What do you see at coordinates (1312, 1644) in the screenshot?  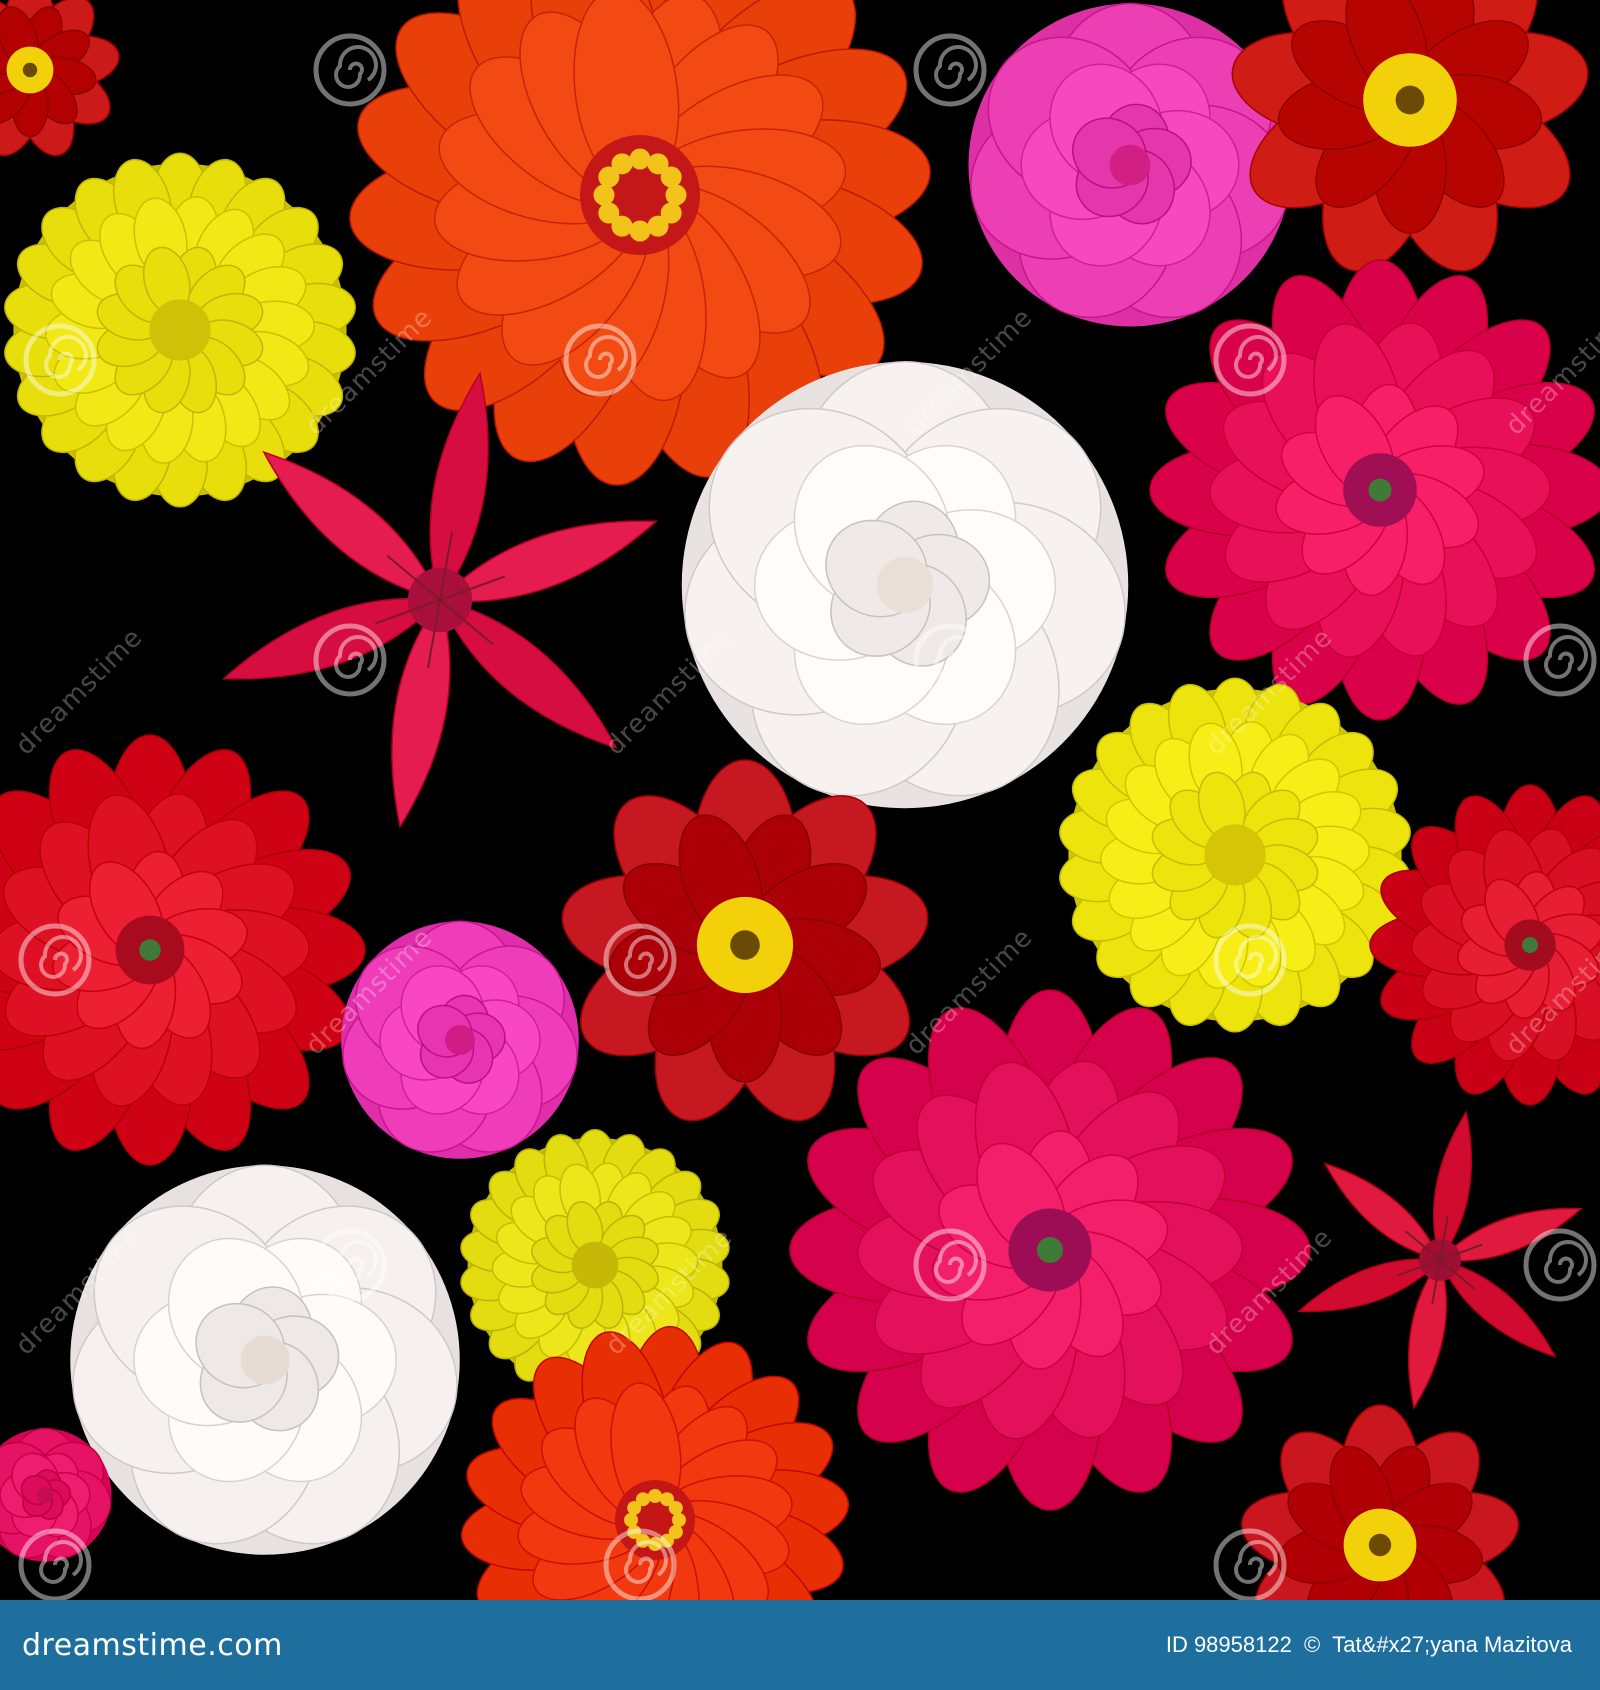 I see `copyright-icon: ©` at bounding box center [1312, 1644].